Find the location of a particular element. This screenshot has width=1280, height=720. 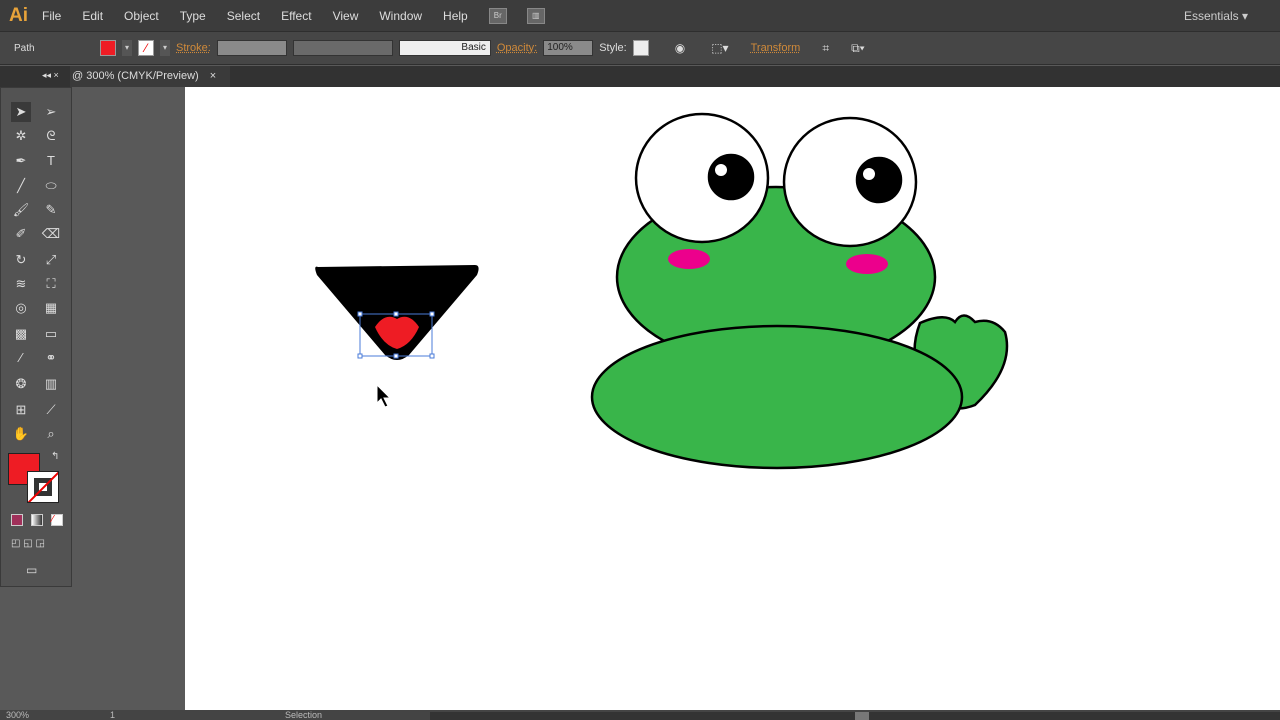

document-title: @ 300% (CMYK/Preview) is located at coordinates (135, 76).